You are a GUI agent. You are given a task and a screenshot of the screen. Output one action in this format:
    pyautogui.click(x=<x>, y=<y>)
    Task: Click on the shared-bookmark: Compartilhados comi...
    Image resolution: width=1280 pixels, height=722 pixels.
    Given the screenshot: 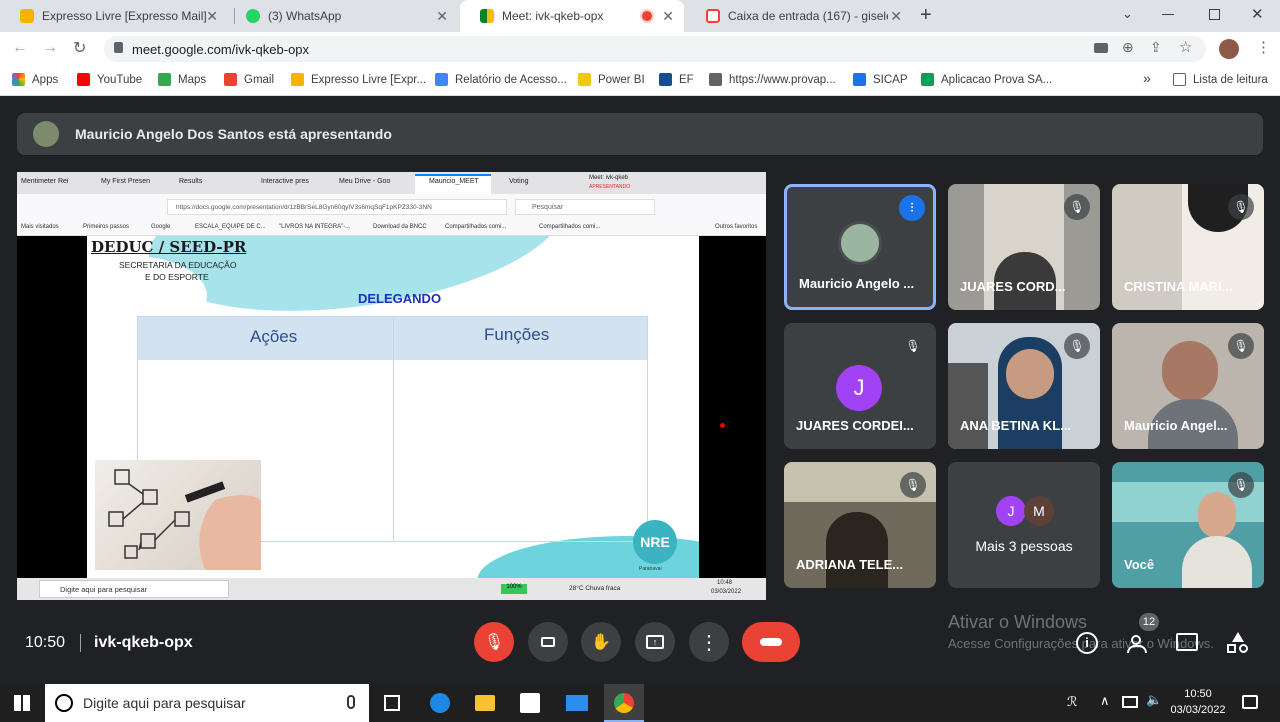 What is the action you would take?
    pyautogui.click(x=476, y=227)
    